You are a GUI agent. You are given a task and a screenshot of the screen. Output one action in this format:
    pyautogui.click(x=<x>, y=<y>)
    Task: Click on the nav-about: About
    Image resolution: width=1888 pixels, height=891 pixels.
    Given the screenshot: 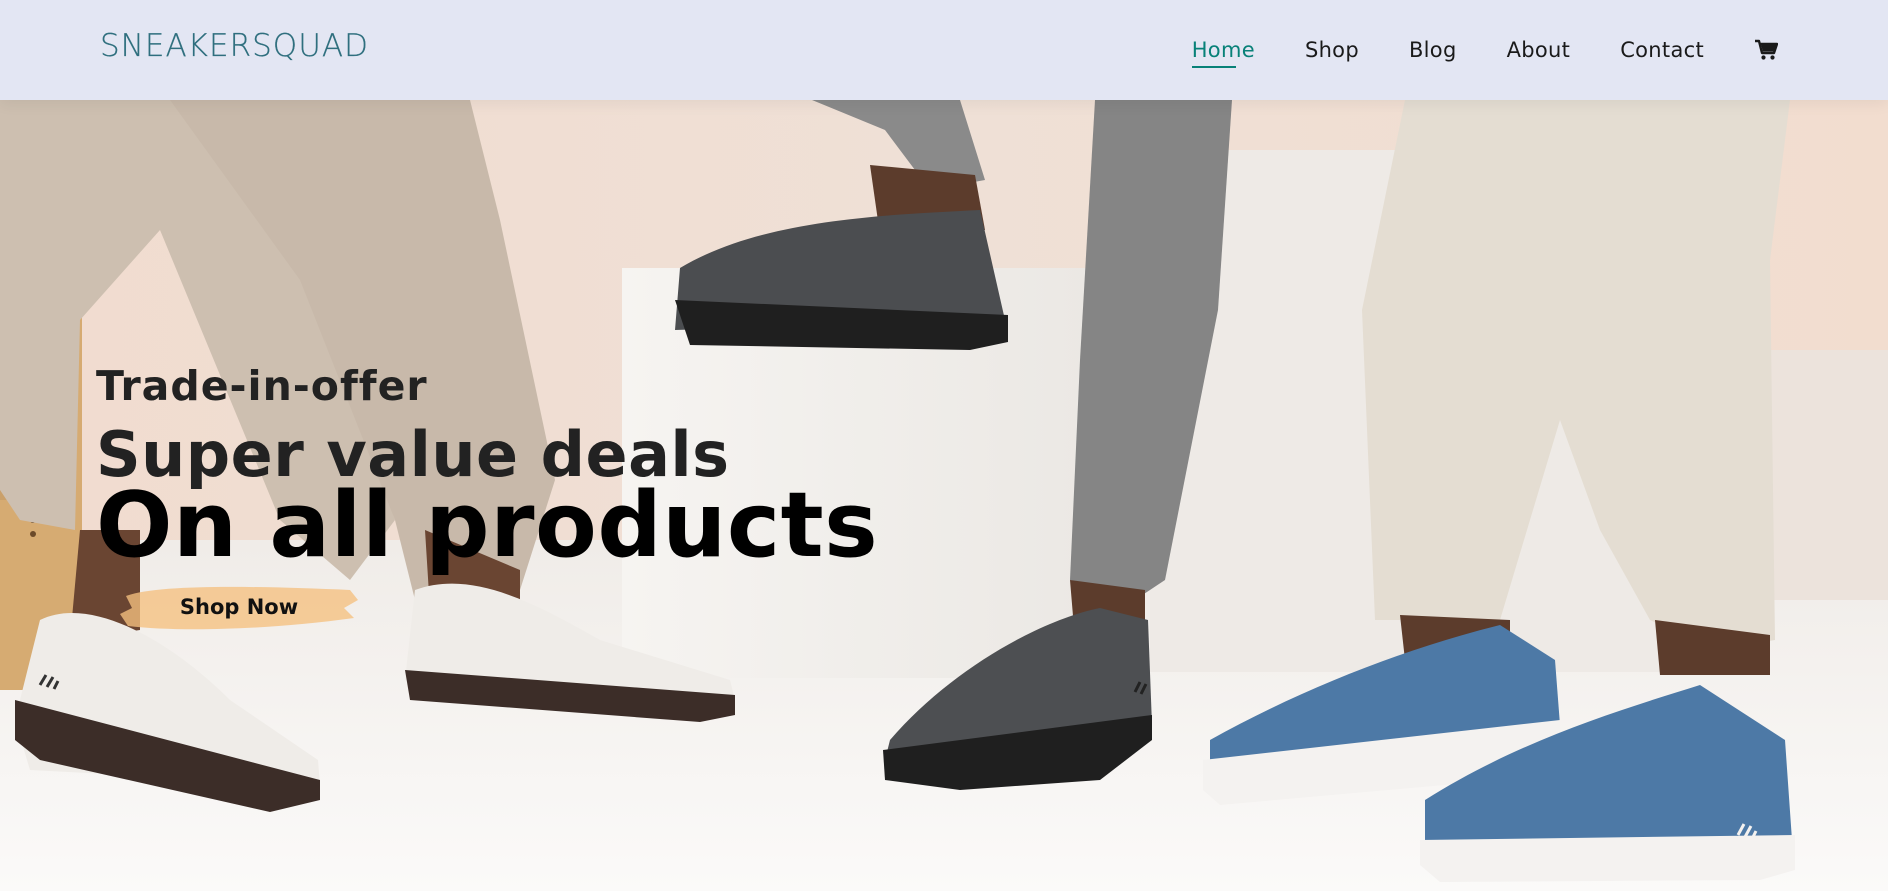 What is the action you would take?
    pyautogui.click(x=1539, y=50)
    